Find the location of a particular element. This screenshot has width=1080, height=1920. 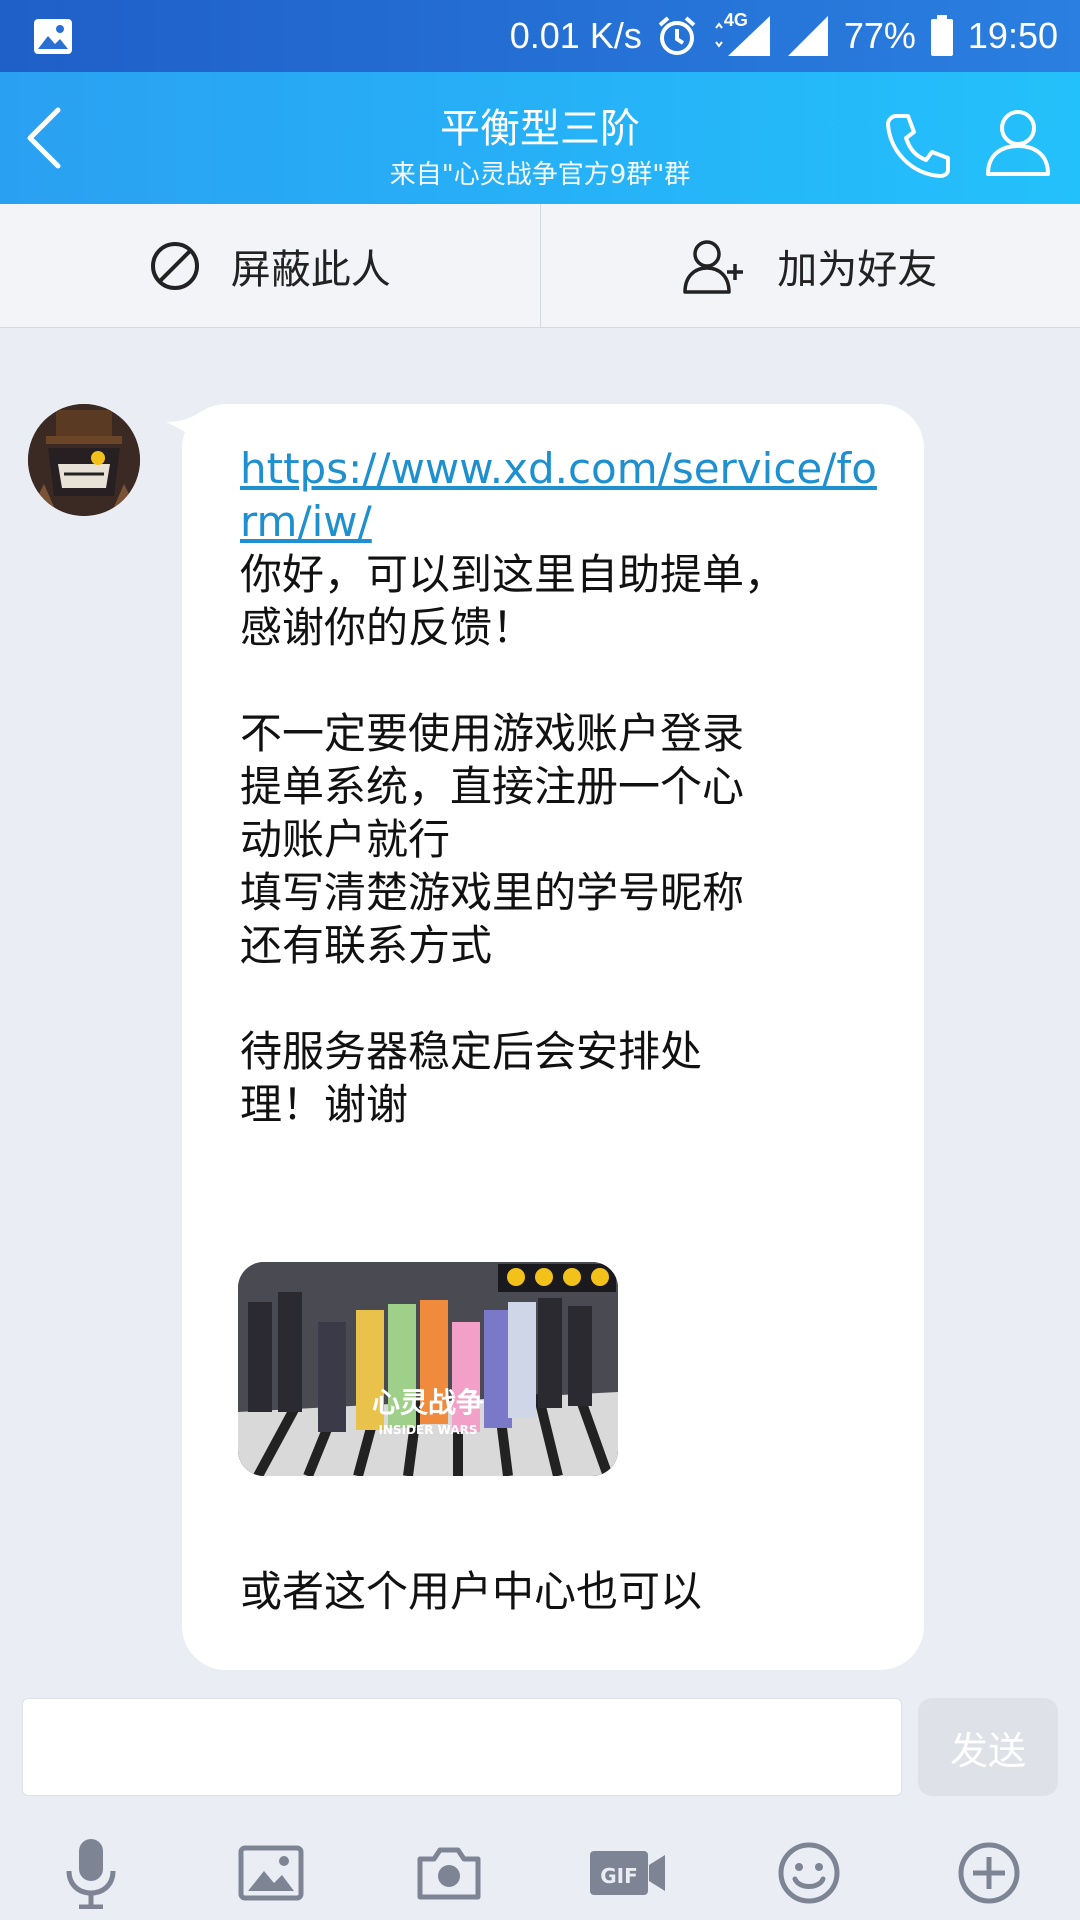

gif-icon: GIF is located at coordinates (627, 1873).